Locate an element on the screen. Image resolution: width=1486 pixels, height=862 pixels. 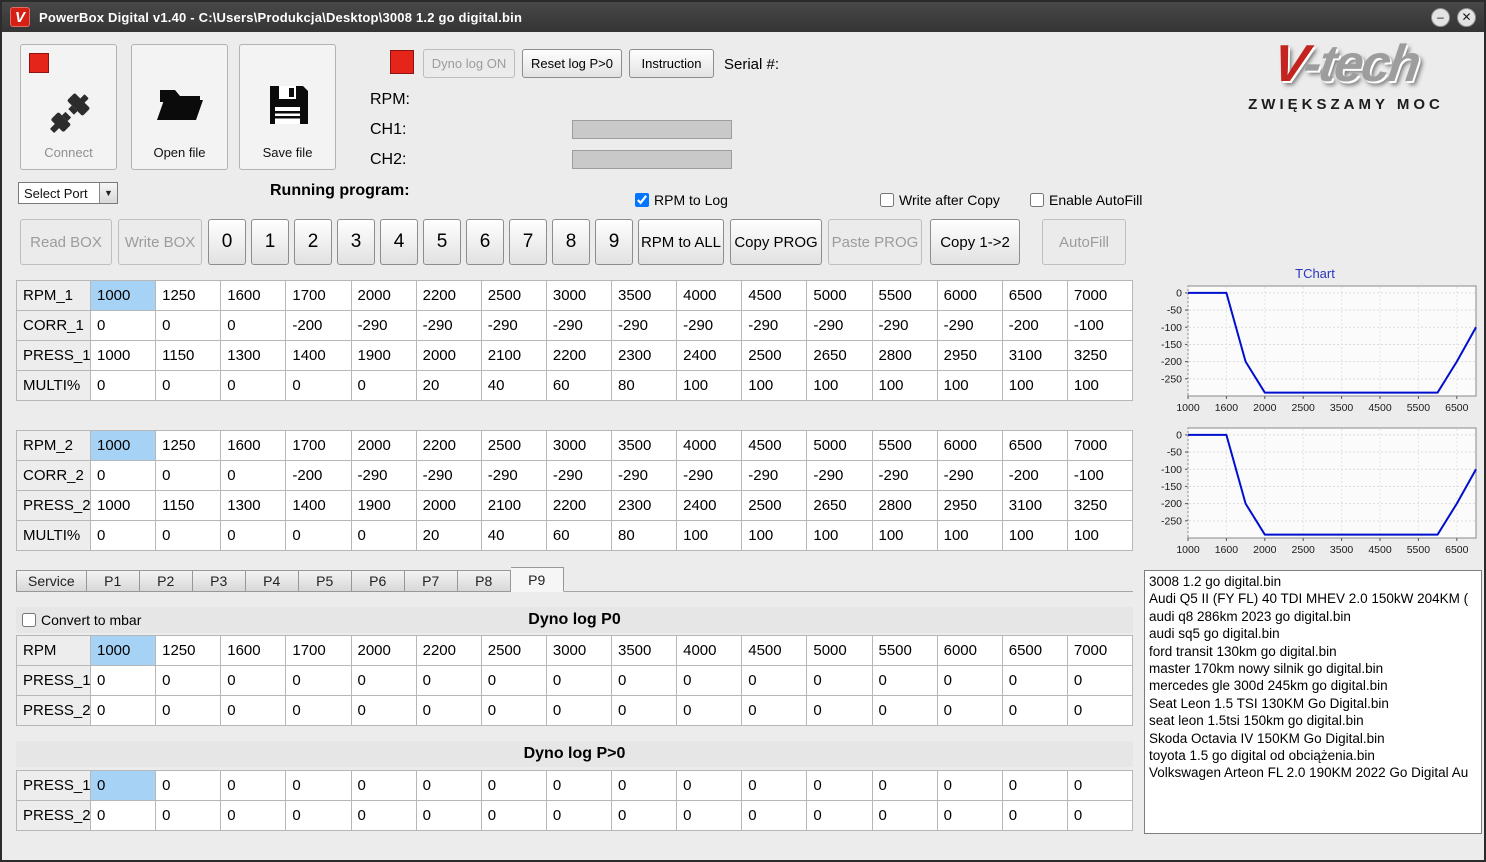
tab-p1: P1 is located at coordinates (113, 581).